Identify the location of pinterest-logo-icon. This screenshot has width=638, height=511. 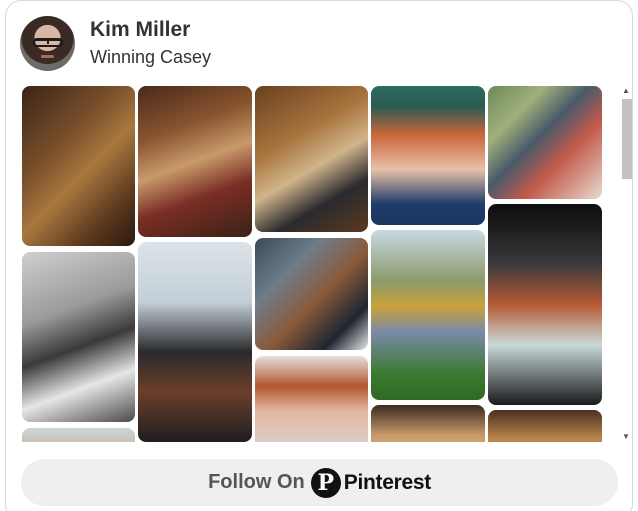
(325, 482).